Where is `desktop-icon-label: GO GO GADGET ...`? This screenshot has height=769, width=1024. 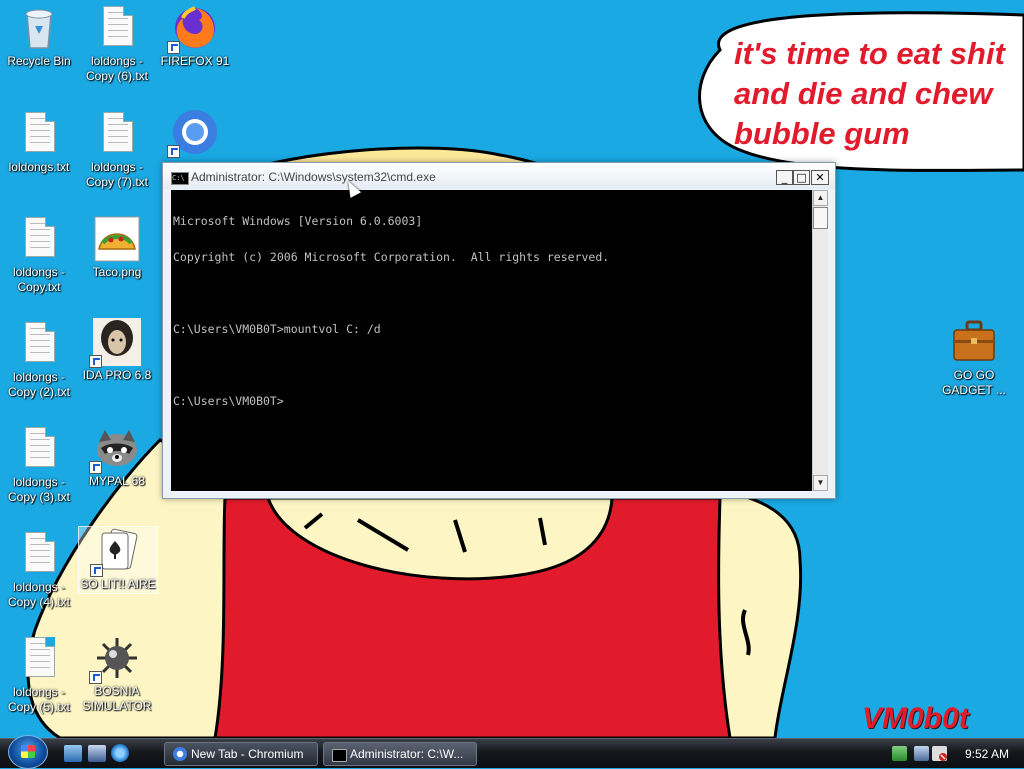 desktop-icon-label: GO GO GADGET ... is located at coordinates (974, 382).